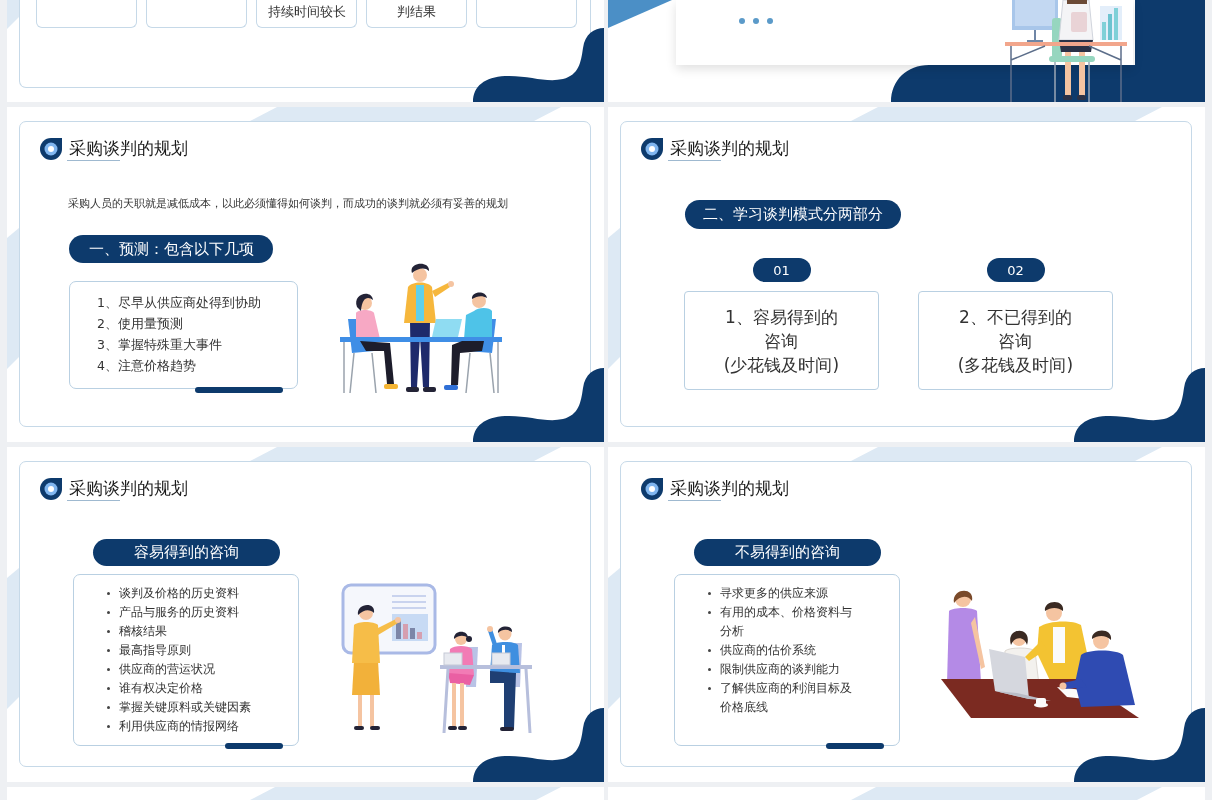 This screenshot has height=800, width=1212. Describe the element at coordinates (756, 21) in the screenshot. I see `ellipsis-icon` at that location.